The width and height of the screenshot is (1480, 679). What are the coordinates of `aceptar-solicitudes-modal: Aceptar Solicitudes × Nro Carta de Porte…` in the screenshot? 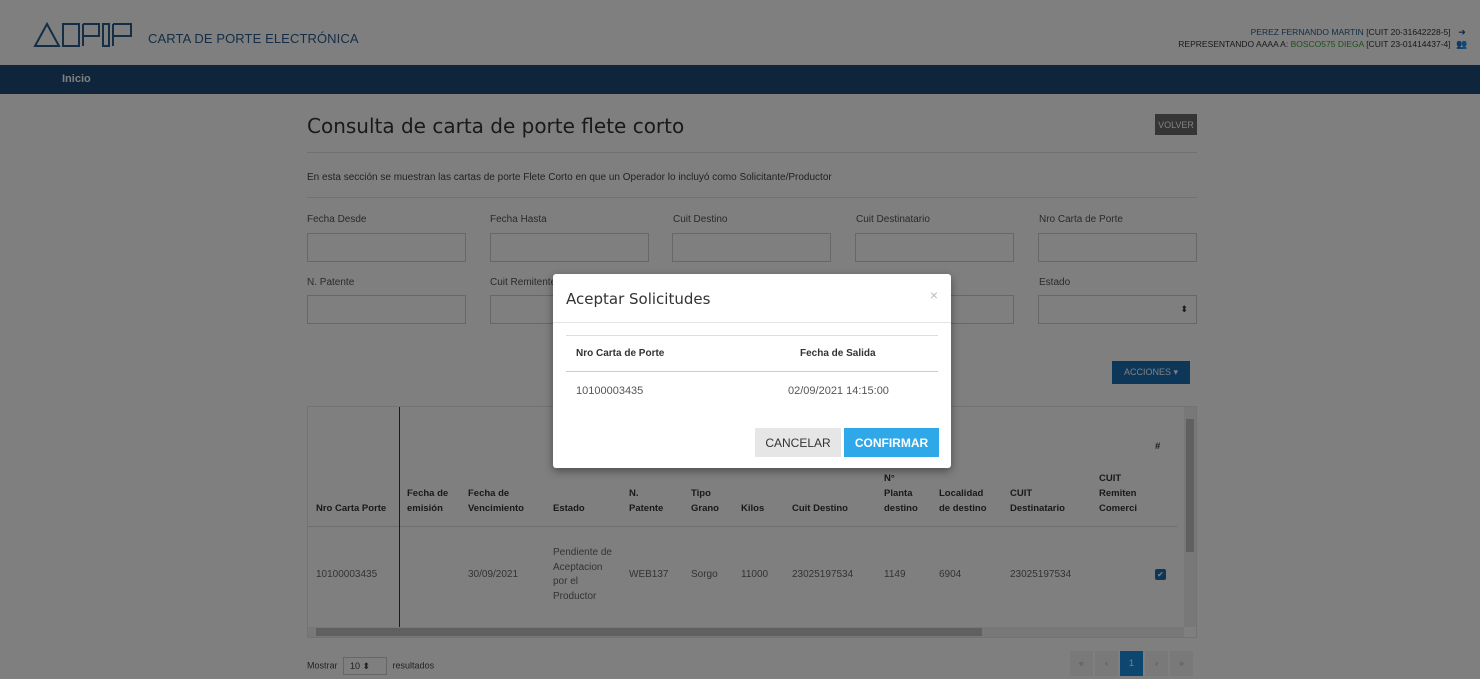 It's located at (752, 371).